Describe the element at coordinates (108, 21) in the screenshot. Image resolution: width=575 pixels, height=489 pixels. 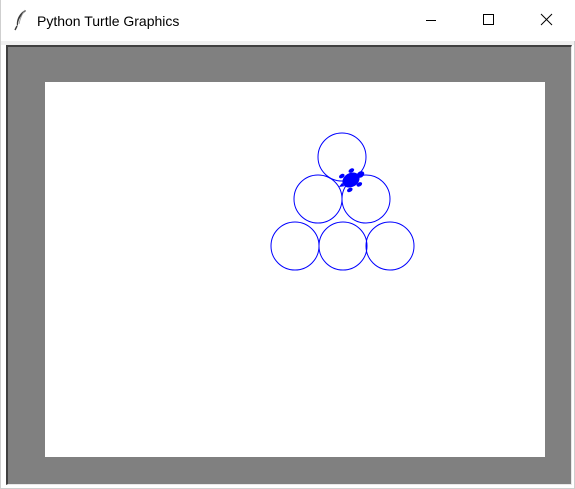
I see `window-title: Python Turtle Graphics` at that location.